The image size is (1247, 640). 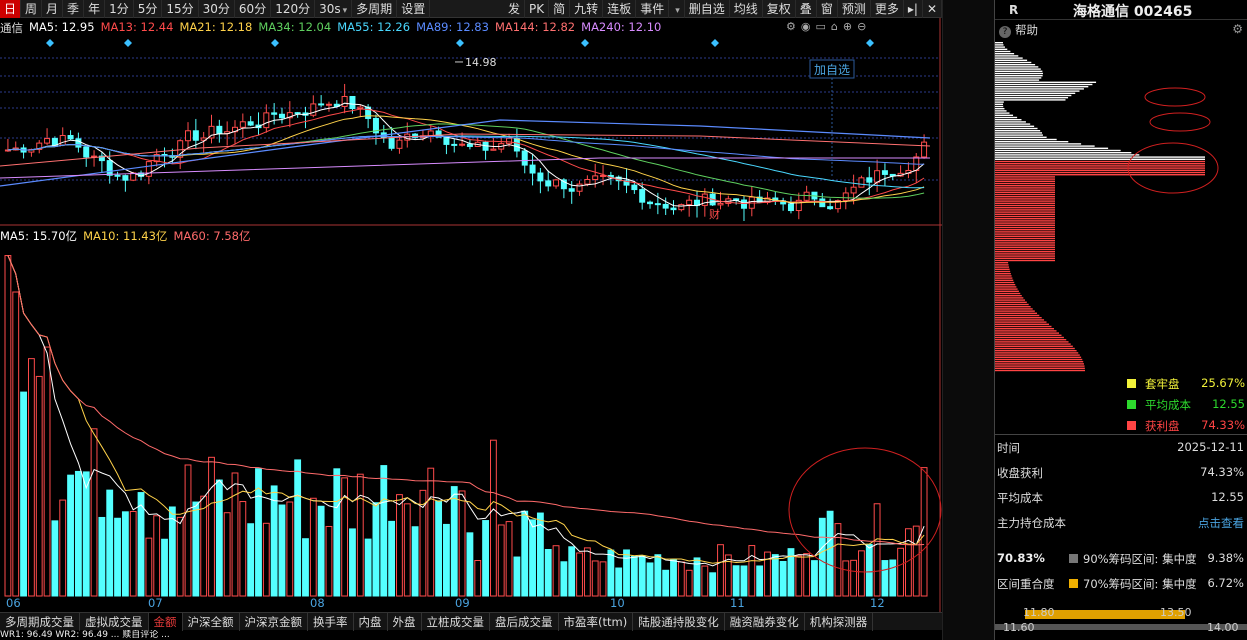 I want to click on indicator-tab-10: 市盈率(ttm), so click(x=596, y=622).